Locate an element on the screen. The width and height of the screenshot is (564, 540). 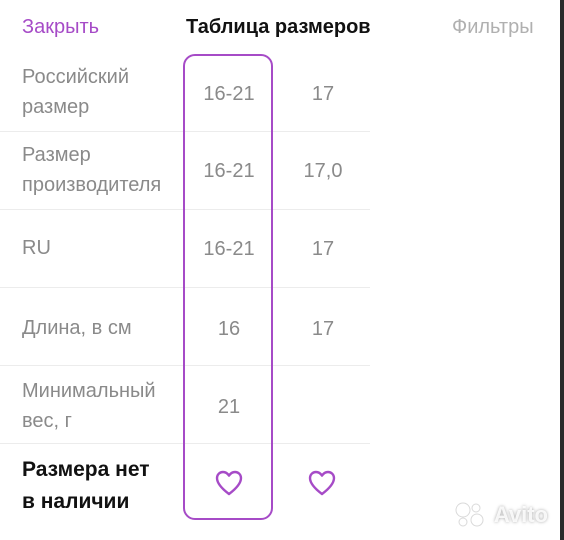
row-label-line: Длина, в см is located at coordinates (77, 328).